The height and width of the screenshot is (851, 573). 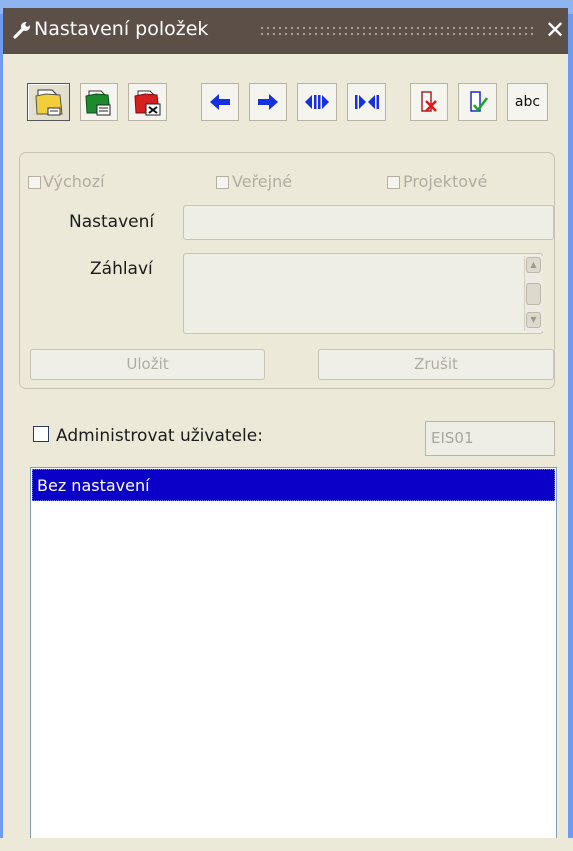 What do you see at coordinates (490, 438) in the screenshot?
I see `user-field: EIS01` at bounding box center [490, 438].